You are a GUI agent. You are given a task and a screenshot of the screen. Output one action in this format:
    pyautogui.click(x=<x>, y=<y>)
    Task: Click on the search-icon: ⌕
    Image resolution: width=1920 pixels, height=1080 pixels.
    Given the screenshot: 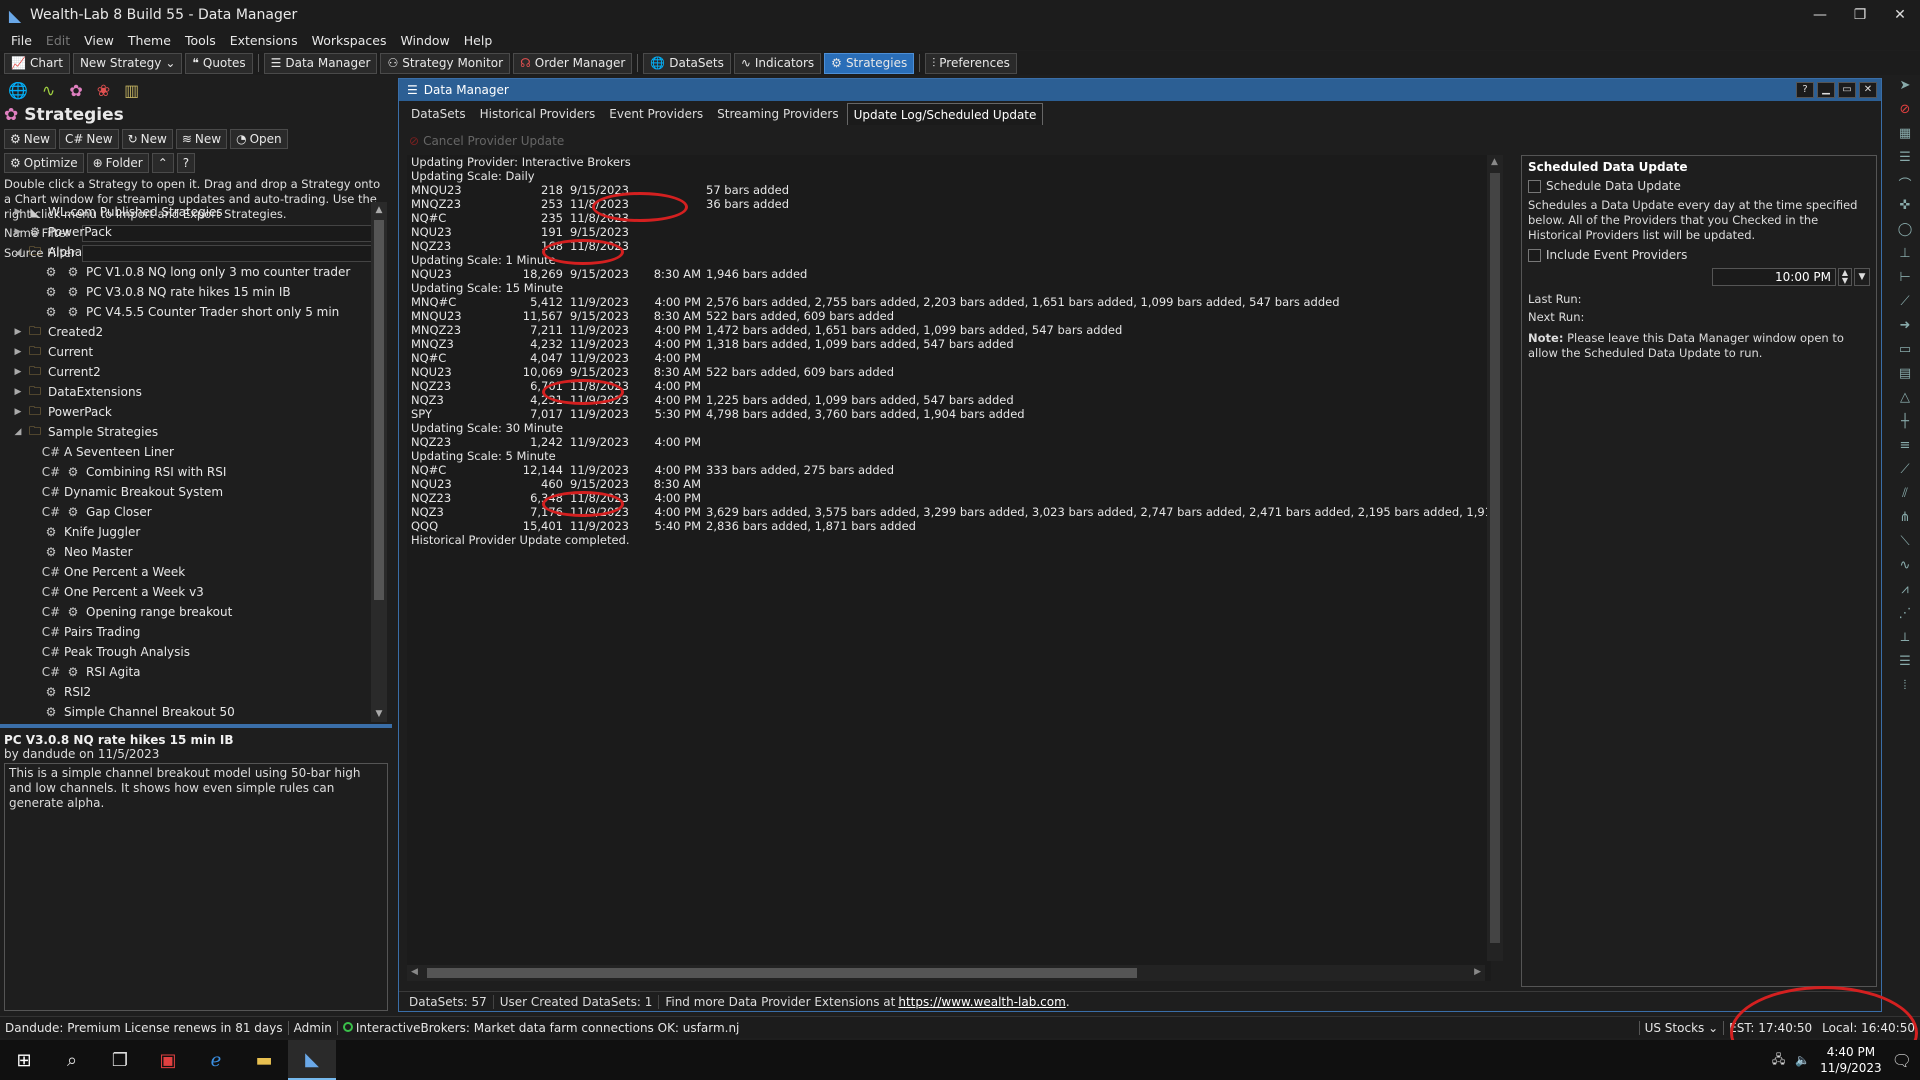 What is the action you would take?
    pyautogui.click(x=72, y=1060)
    